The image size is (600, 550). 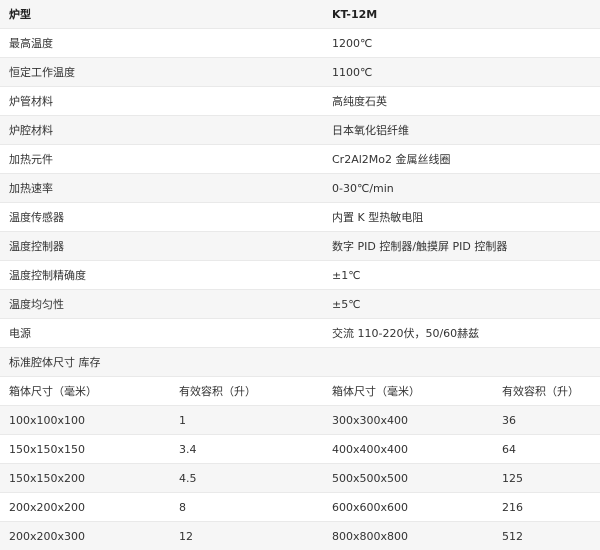 What do you see at coordinates (461, 14) in the screenshot?
I see `header-value: KT-12M` at bounding box center [461, 14].